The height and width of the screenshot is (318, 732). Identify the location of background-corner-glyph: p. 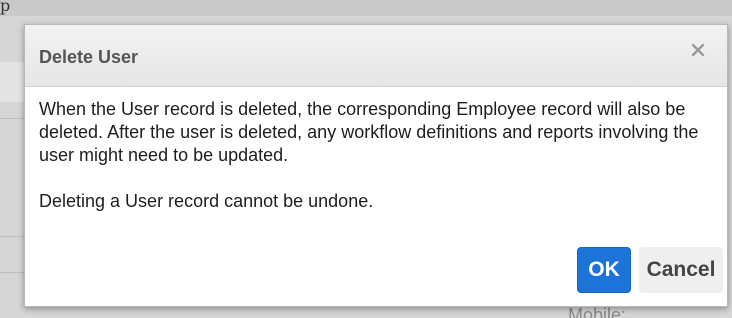
(5, 7).